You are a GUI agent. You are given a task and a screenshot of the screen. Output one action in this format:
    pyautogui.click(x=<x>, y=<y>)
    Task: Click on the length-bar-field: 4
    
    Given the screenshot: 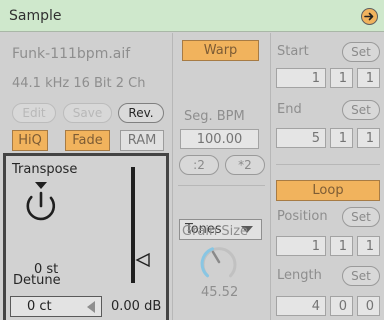 What is the action you would take?
    pyautogui.click(x=301, y=306)
    